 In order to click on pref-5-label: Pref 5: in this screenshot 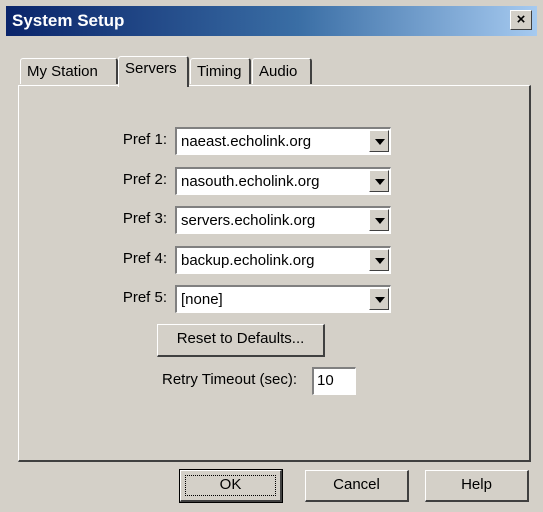, I will do `click(144, 297)`.